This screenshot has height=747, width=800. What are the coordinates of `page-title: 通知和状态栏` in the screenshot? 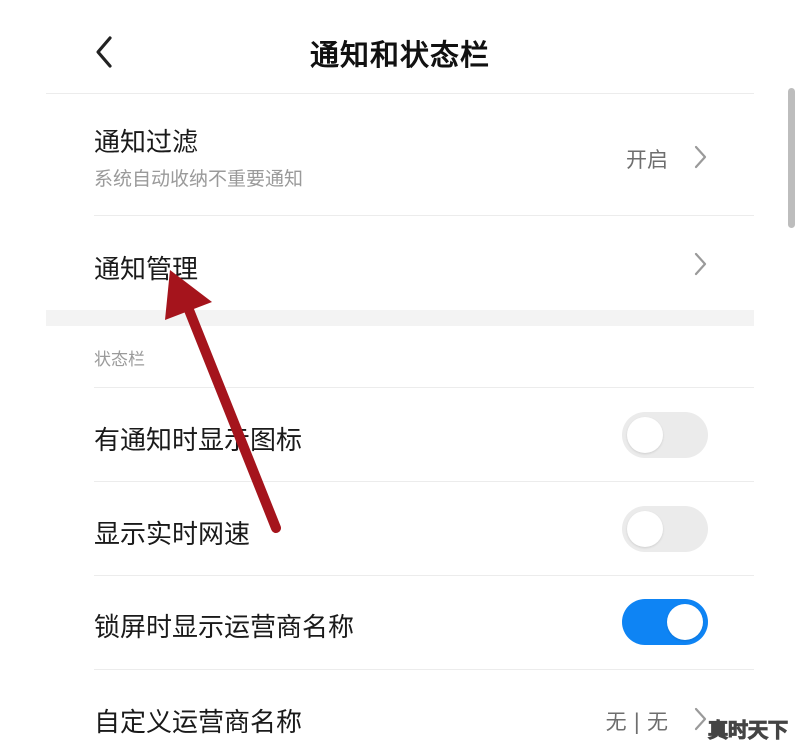 It's located at (399, 55).